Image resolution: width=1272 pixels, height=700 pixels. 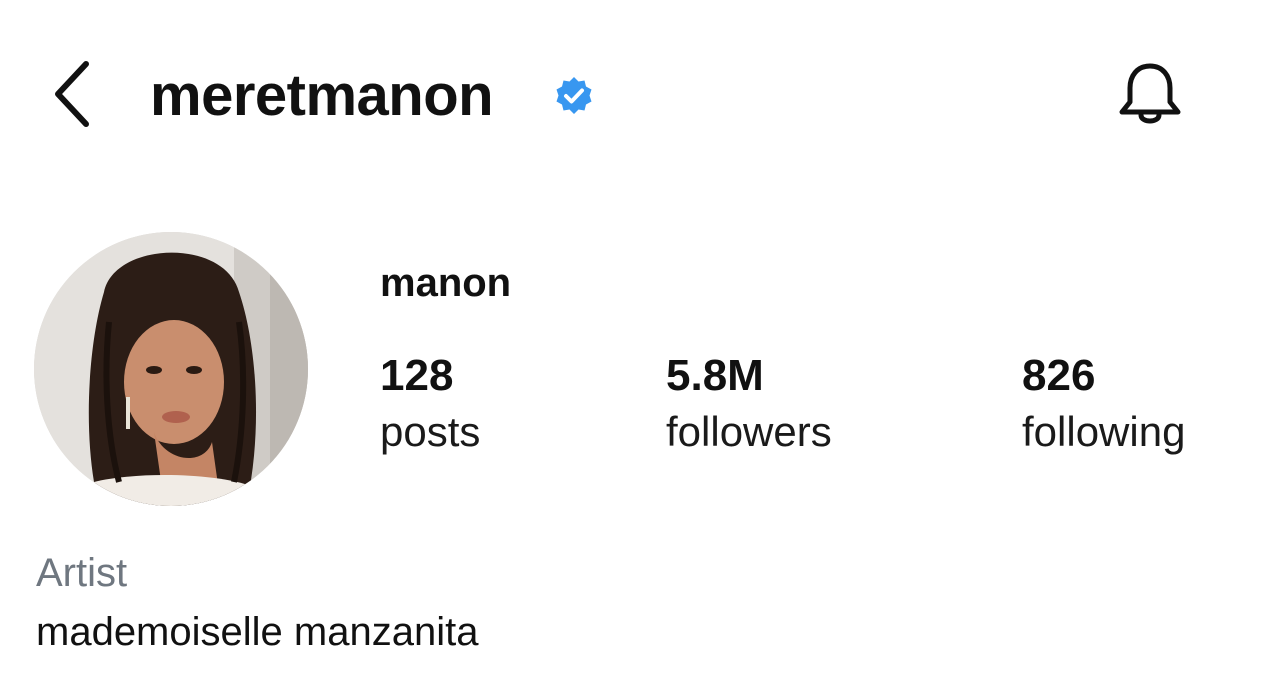 What do you see at coordinates (574, 96) in the screenshot?
I see `verified-badge-icon` at bounding box center [574, 96].